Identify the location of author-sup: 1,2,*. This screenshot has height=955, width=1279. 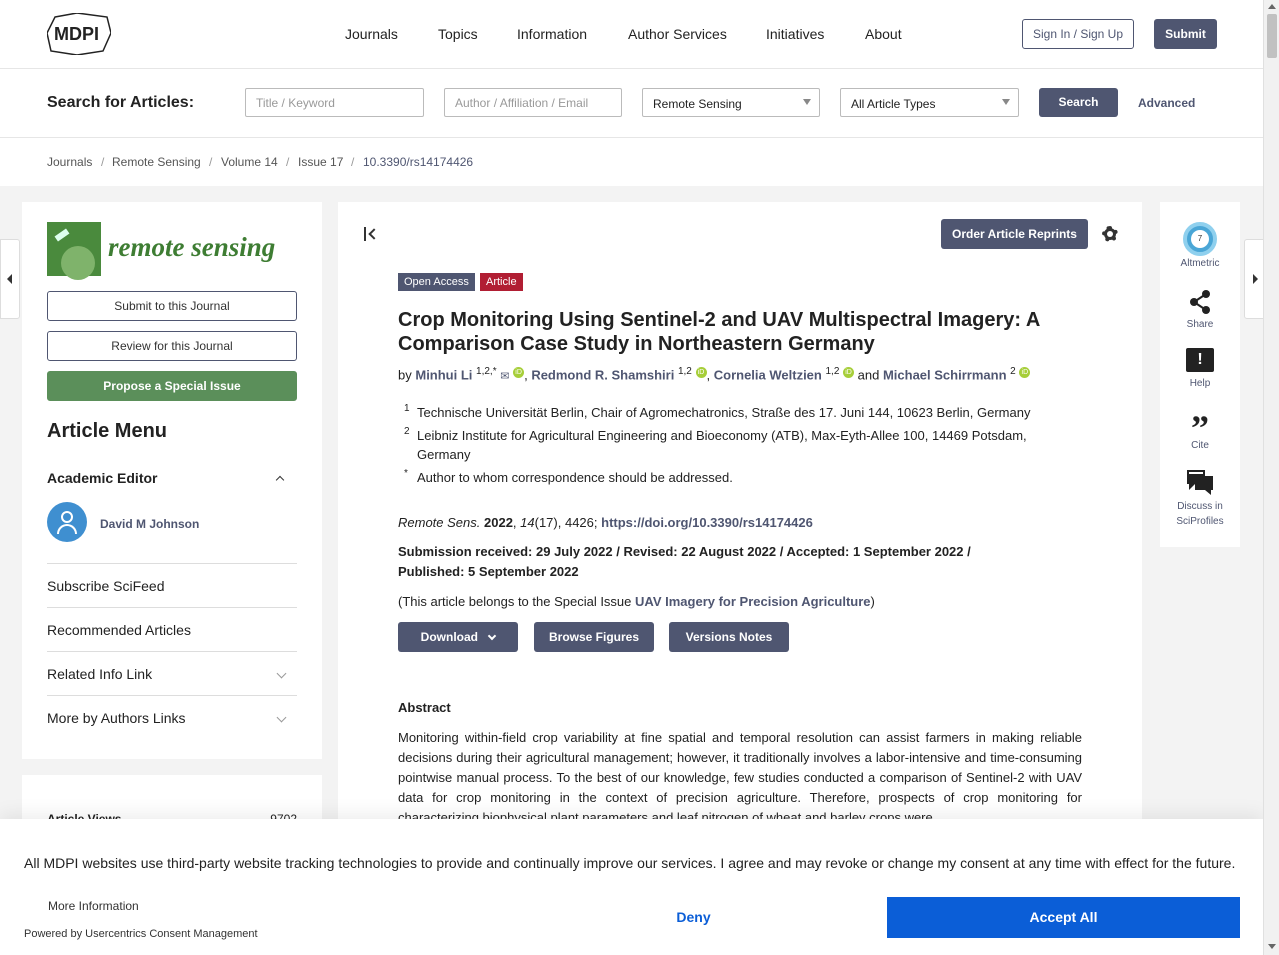
(486, 371).